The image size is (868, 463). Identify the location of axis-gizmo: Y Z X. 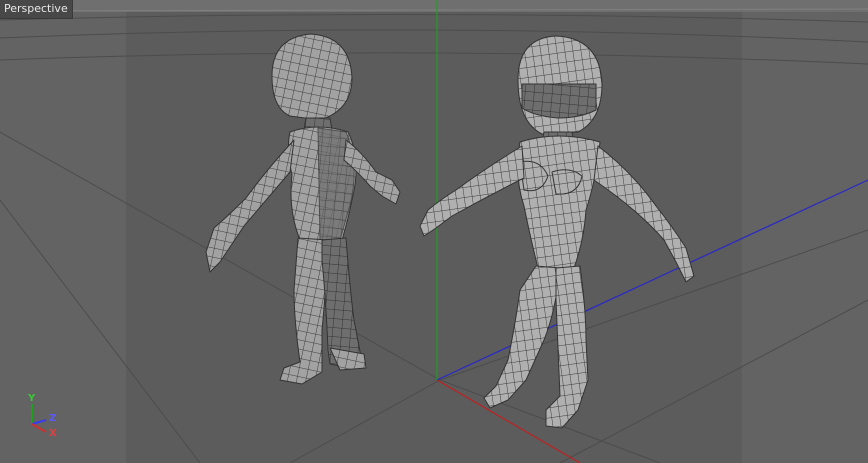
(42, 420).